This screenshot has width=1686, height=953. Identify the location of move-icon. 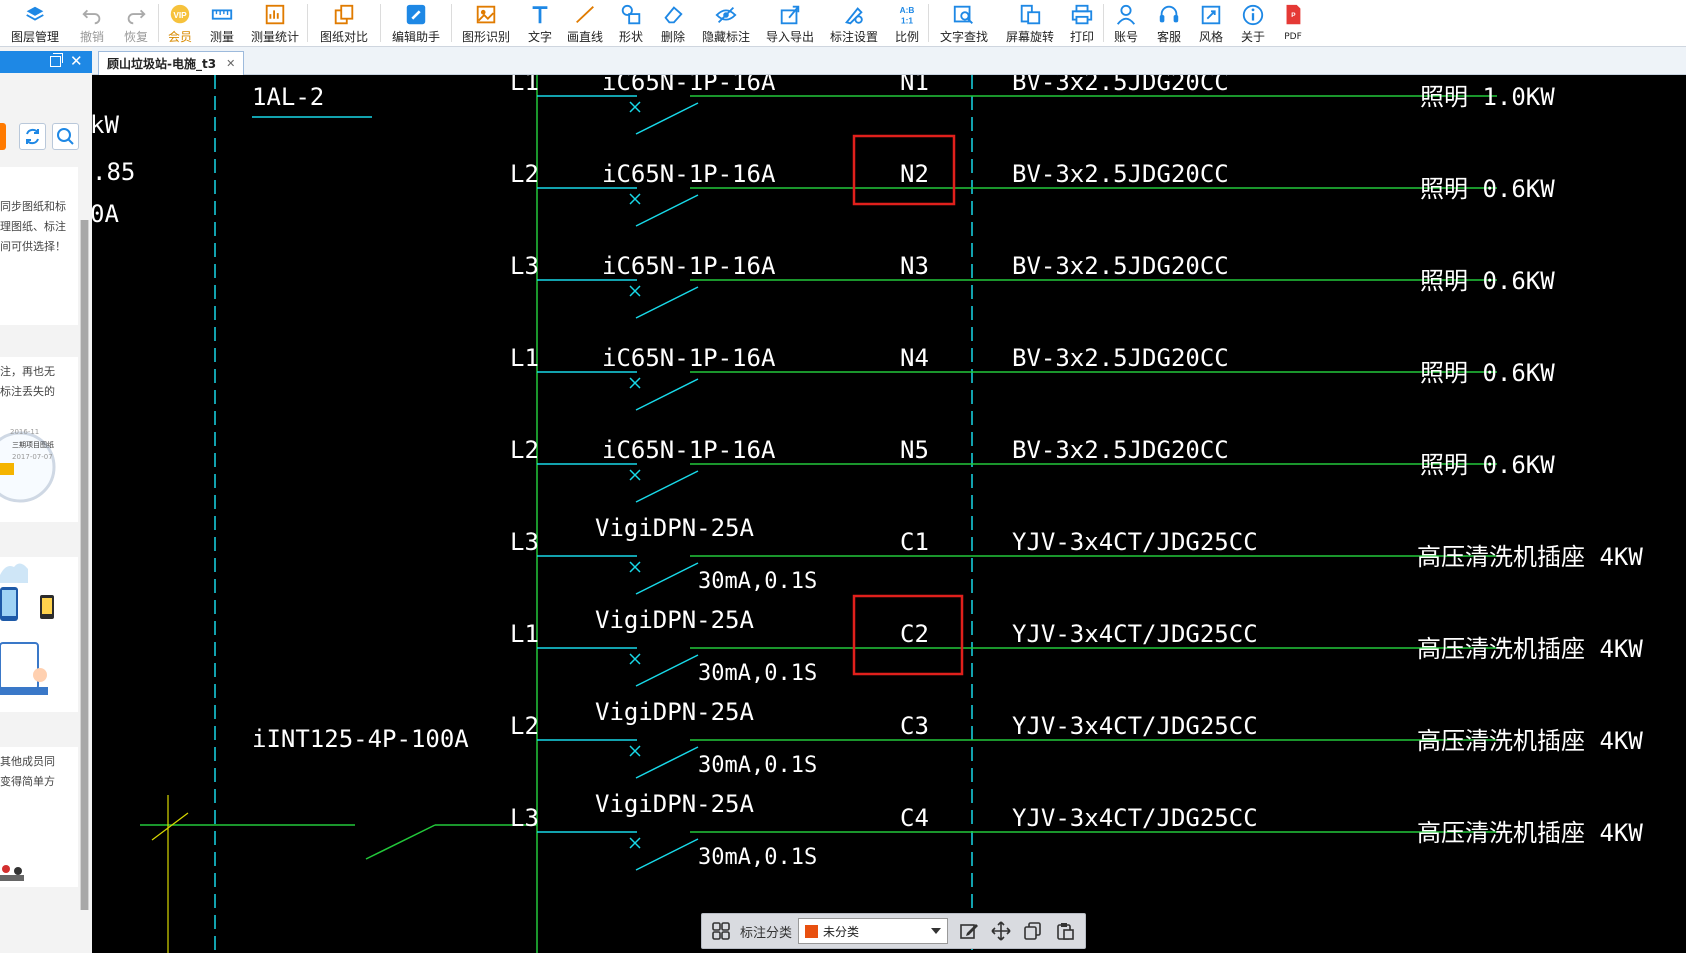
(1001, 931).